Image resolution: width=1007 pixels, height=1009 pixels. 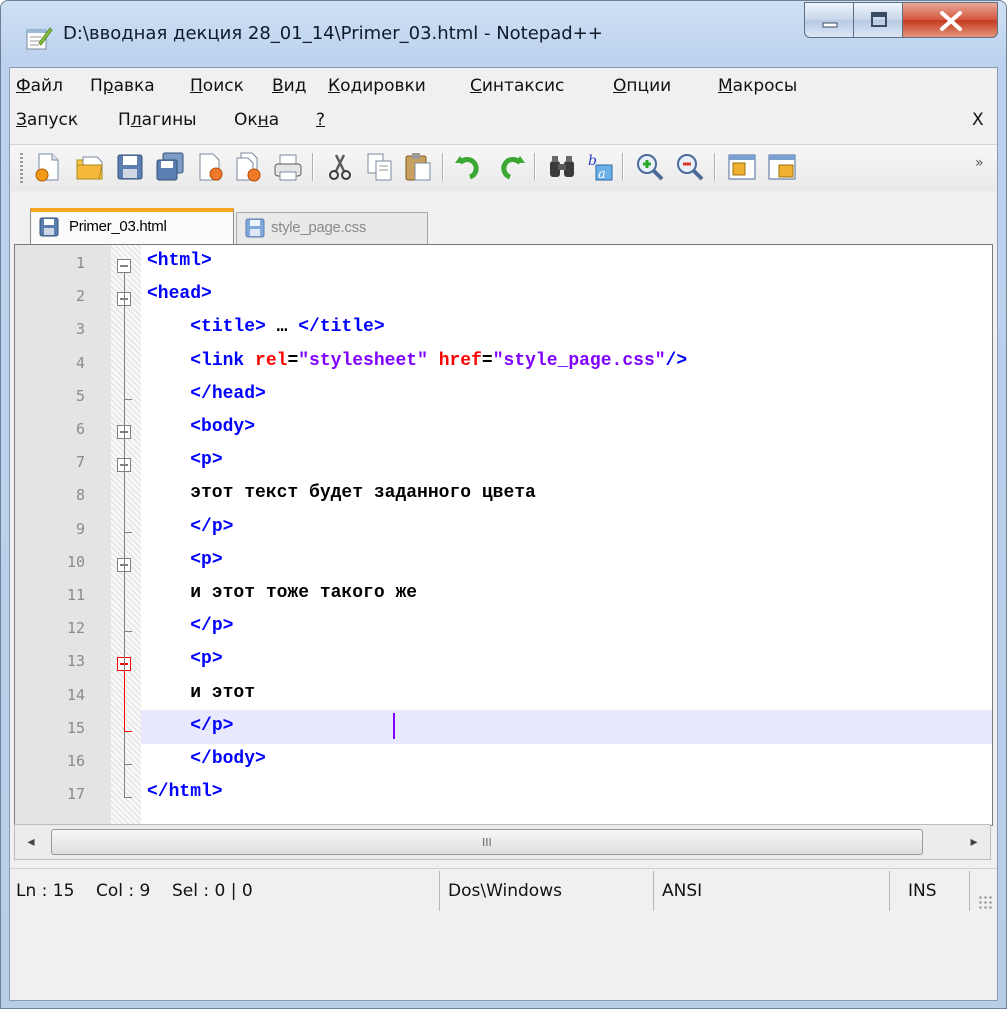 I want to click on save-all-icon, so click(x=170, y=167).